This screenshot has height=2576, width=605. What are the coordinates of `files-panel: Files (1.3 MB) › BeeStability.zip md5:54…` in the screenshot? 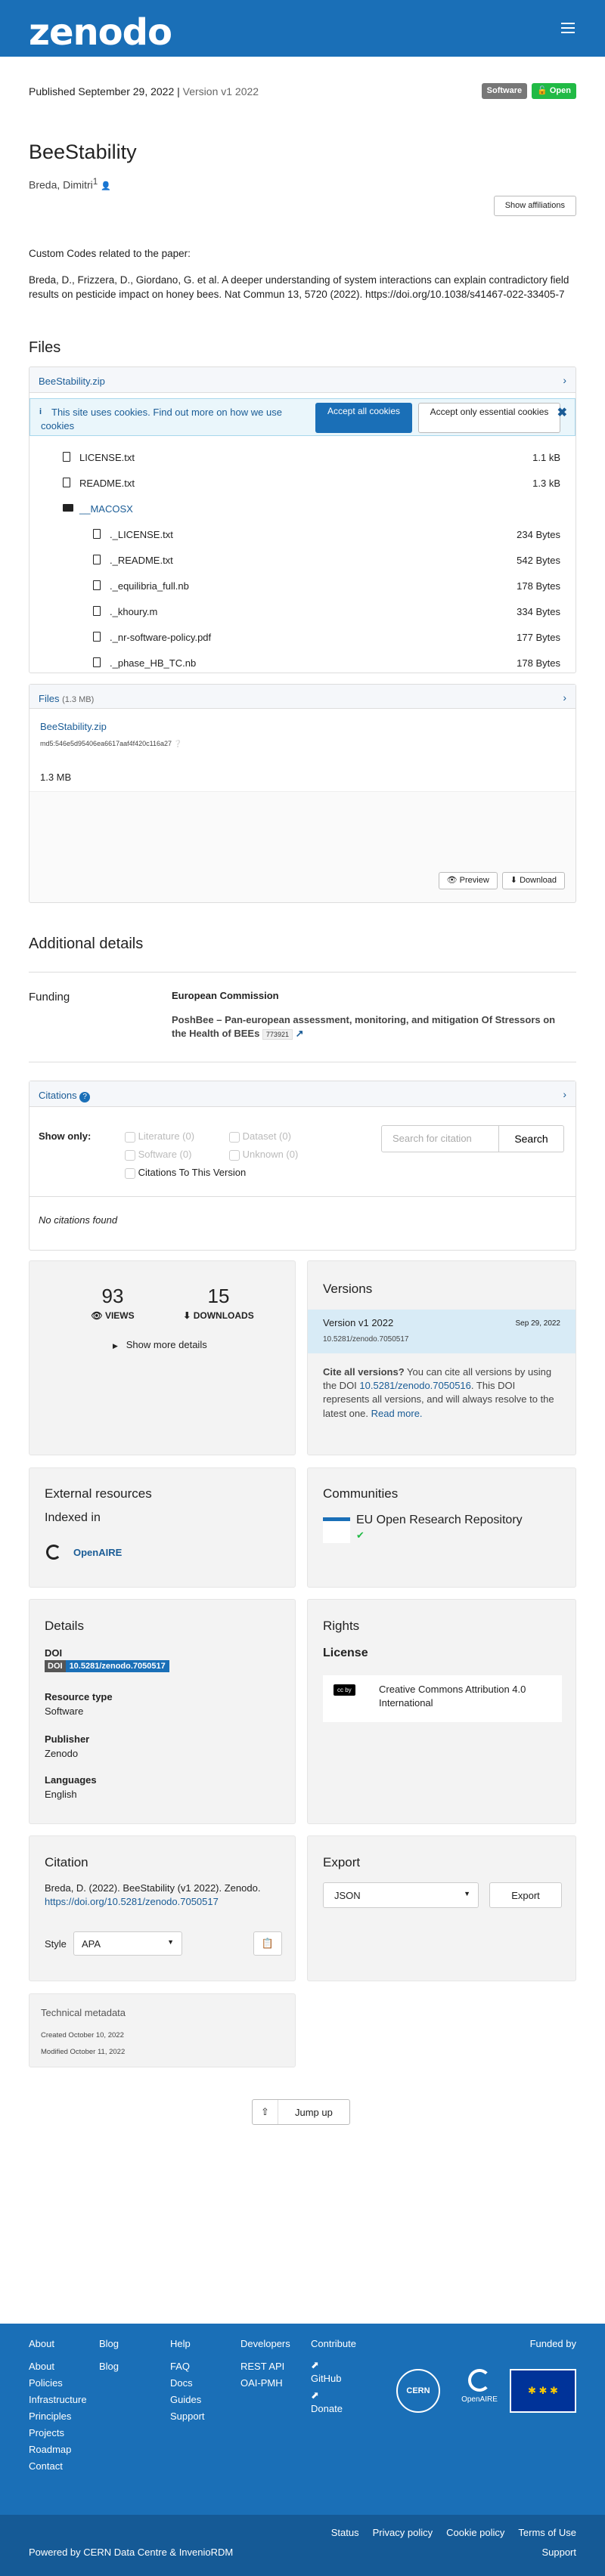 It's located at (302, 793).